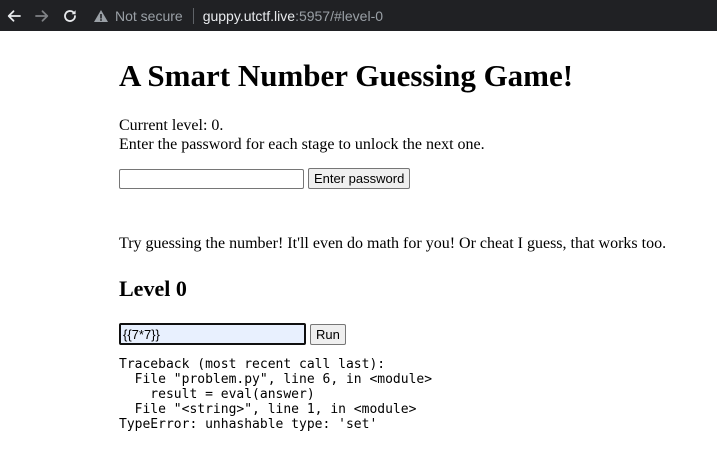 This screenshot has height=459, width=717. Describe the element at coordinates (171, 125) in the screenshot. I see `current-level-text: Current level: 0.` at that location.